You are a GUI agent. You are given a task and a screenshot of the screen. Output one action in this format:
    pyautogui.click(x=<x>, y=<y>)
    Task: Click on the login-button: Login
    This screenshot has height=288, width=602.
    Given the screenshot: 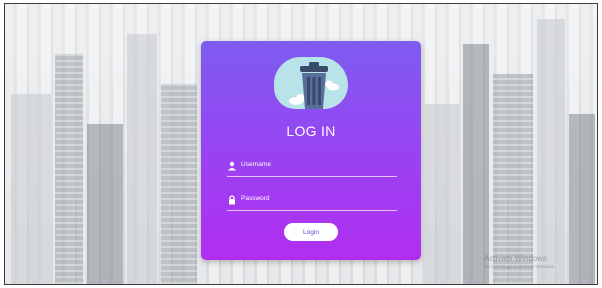 What is the action you would take?
    pyautogui.click(x=311, y=232)
    